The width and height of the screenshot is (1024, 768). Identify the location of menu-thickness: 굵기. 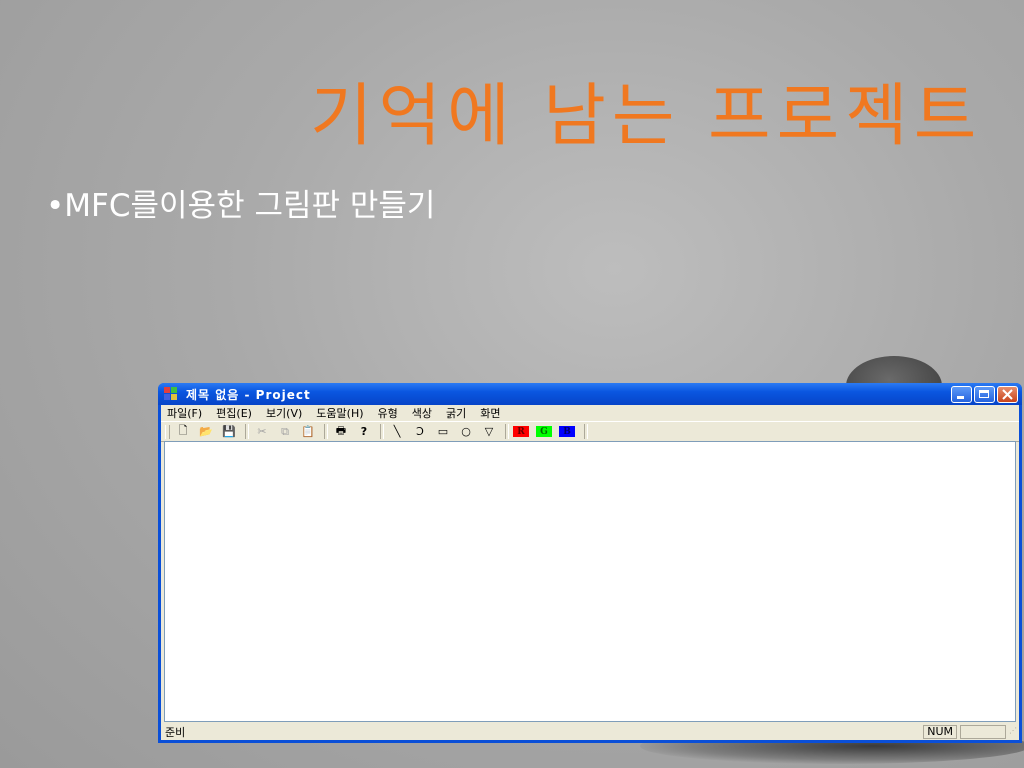
(456, 413).